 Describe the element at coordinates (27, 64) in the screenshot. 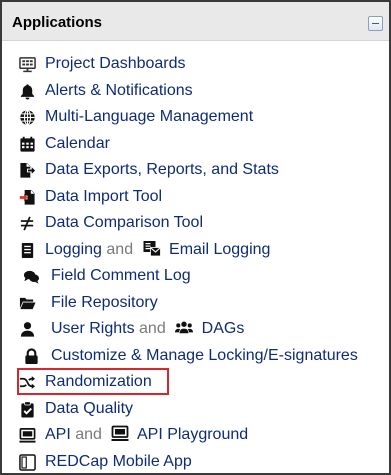

I see `dashboard-icon` at that location.